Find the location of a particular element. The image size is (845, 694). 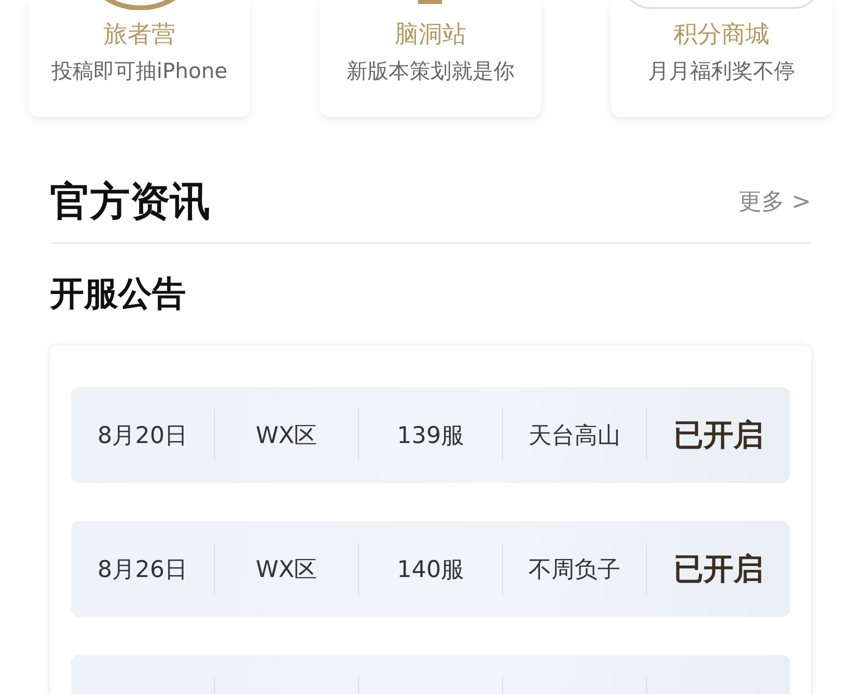

announcement-row: 8月20日 WX区 139服 天台高山 已开启 is located at coordinates (430, 435).